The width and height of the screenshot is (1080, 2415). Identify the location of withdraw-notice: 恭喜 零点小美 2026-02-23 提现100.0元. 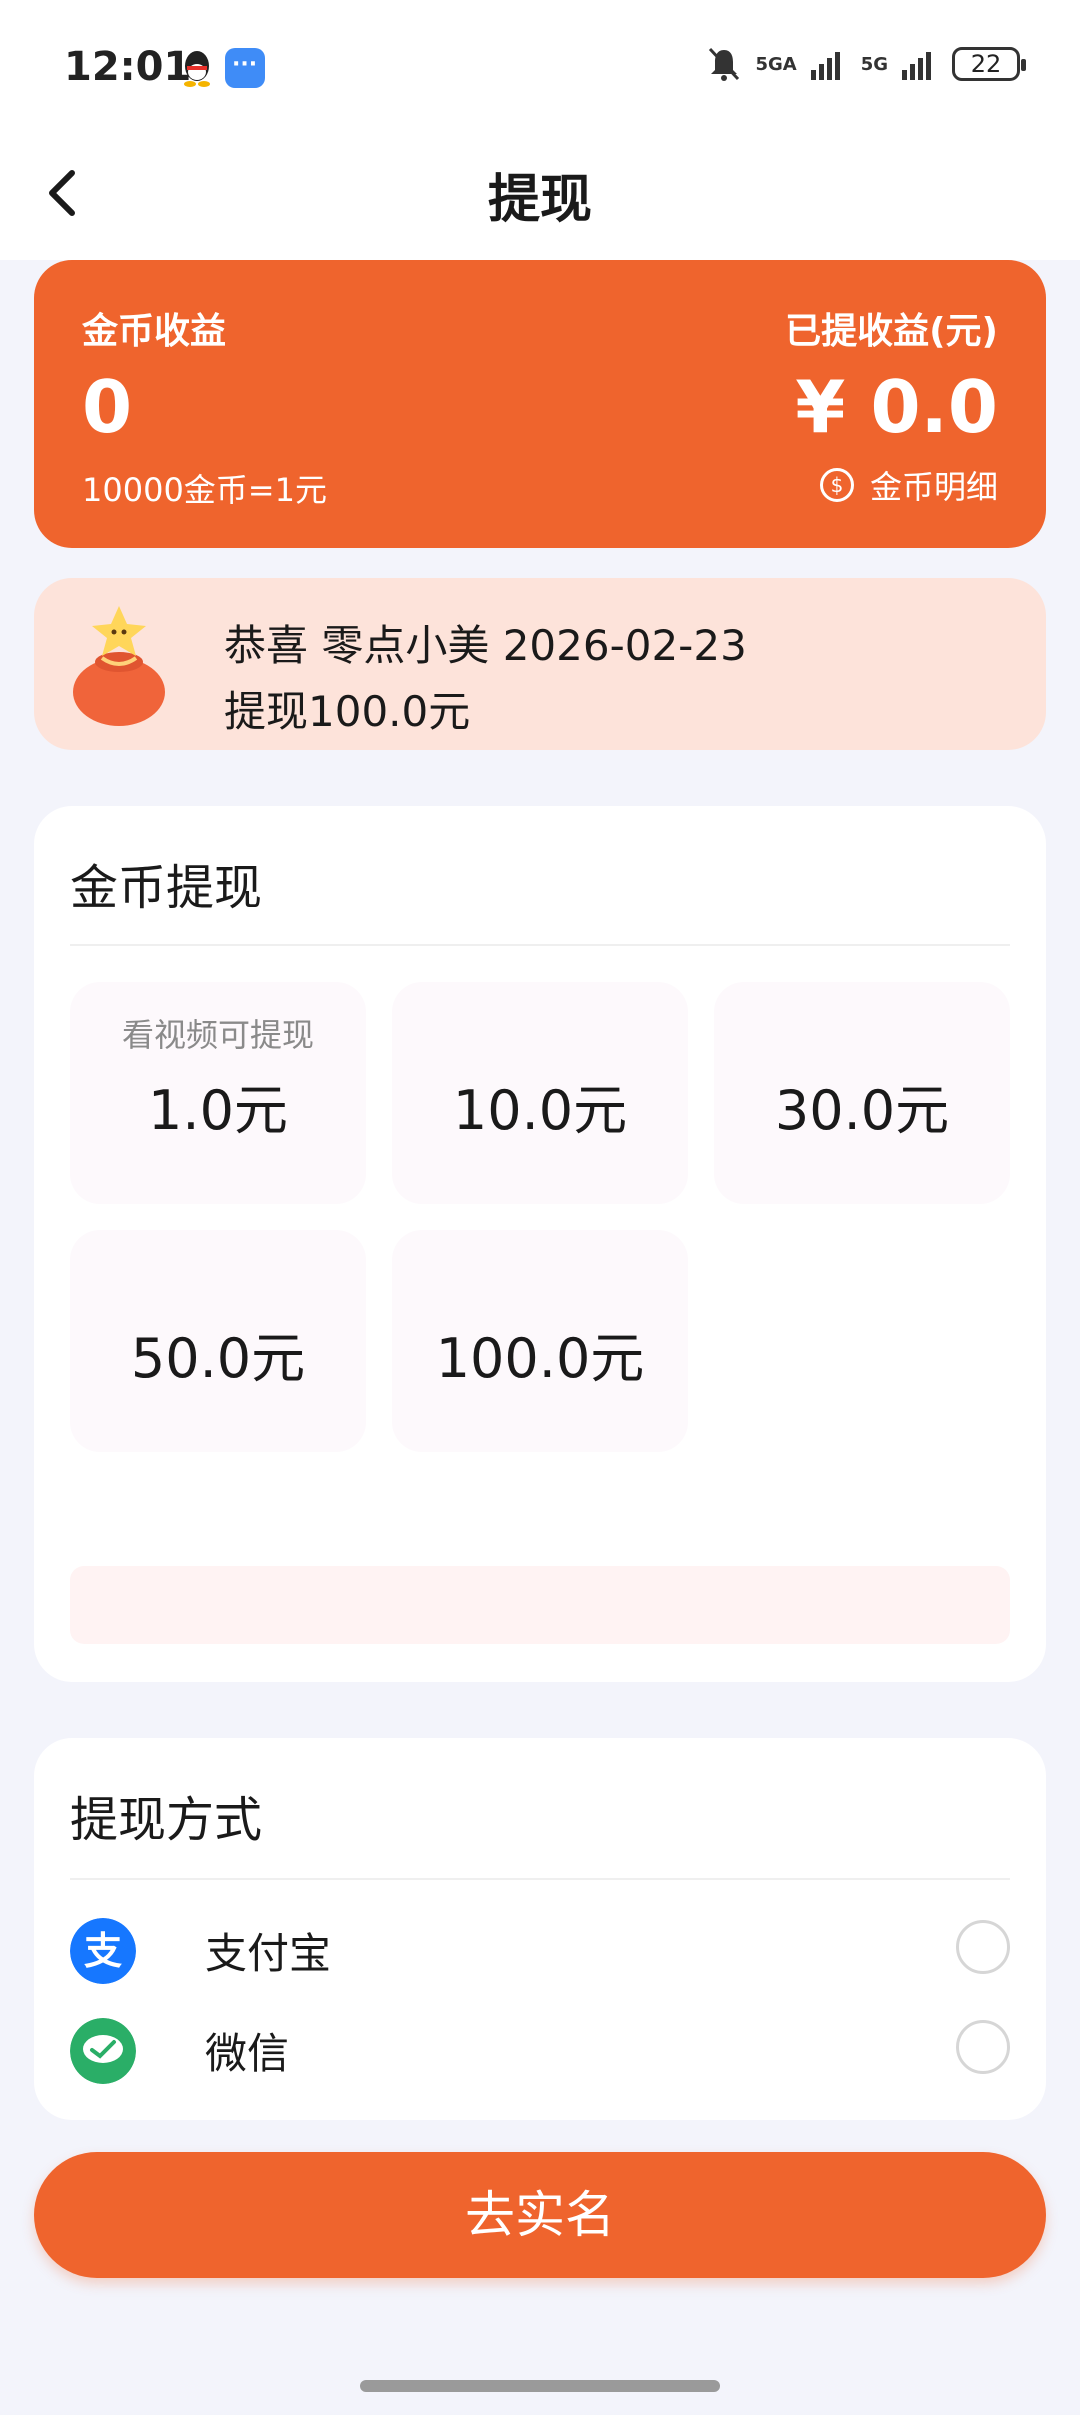
(540, 664).